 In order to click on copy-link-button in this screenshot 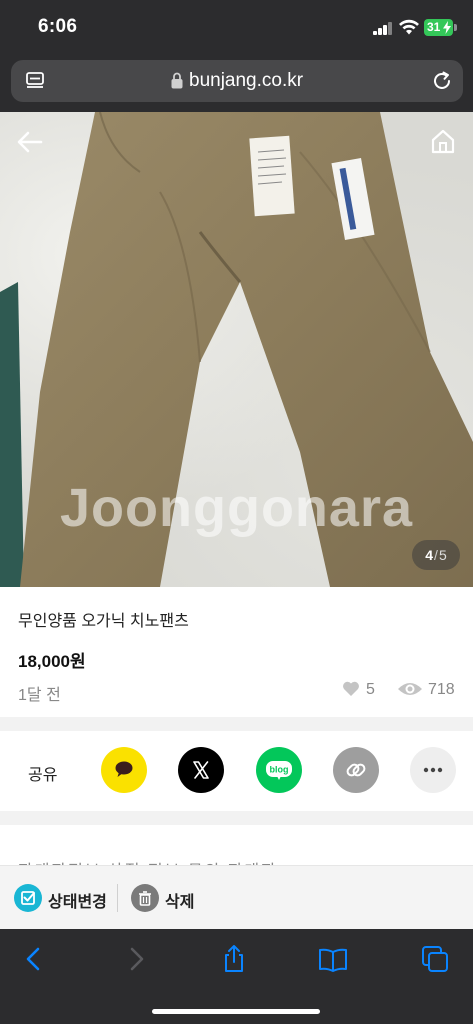, I will do `click(356, 770)`.